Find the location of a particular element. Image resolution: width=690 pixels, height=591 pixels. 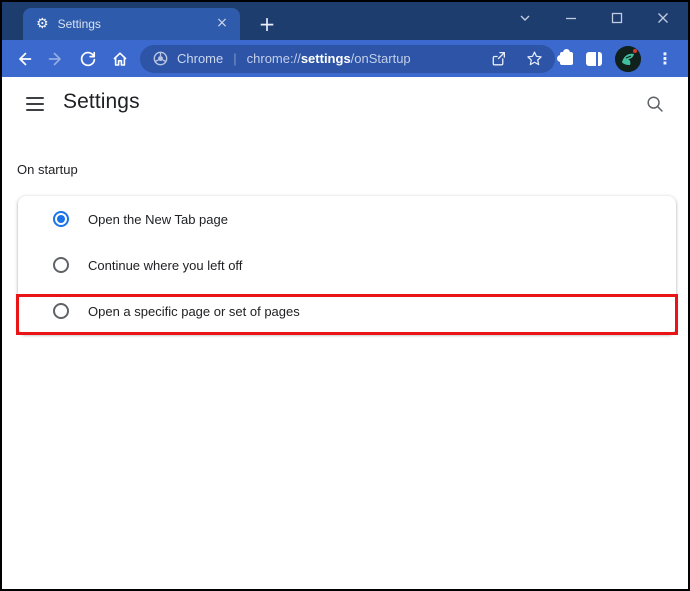

url-scheme: chrome:// is located at coordinates (273, 58).